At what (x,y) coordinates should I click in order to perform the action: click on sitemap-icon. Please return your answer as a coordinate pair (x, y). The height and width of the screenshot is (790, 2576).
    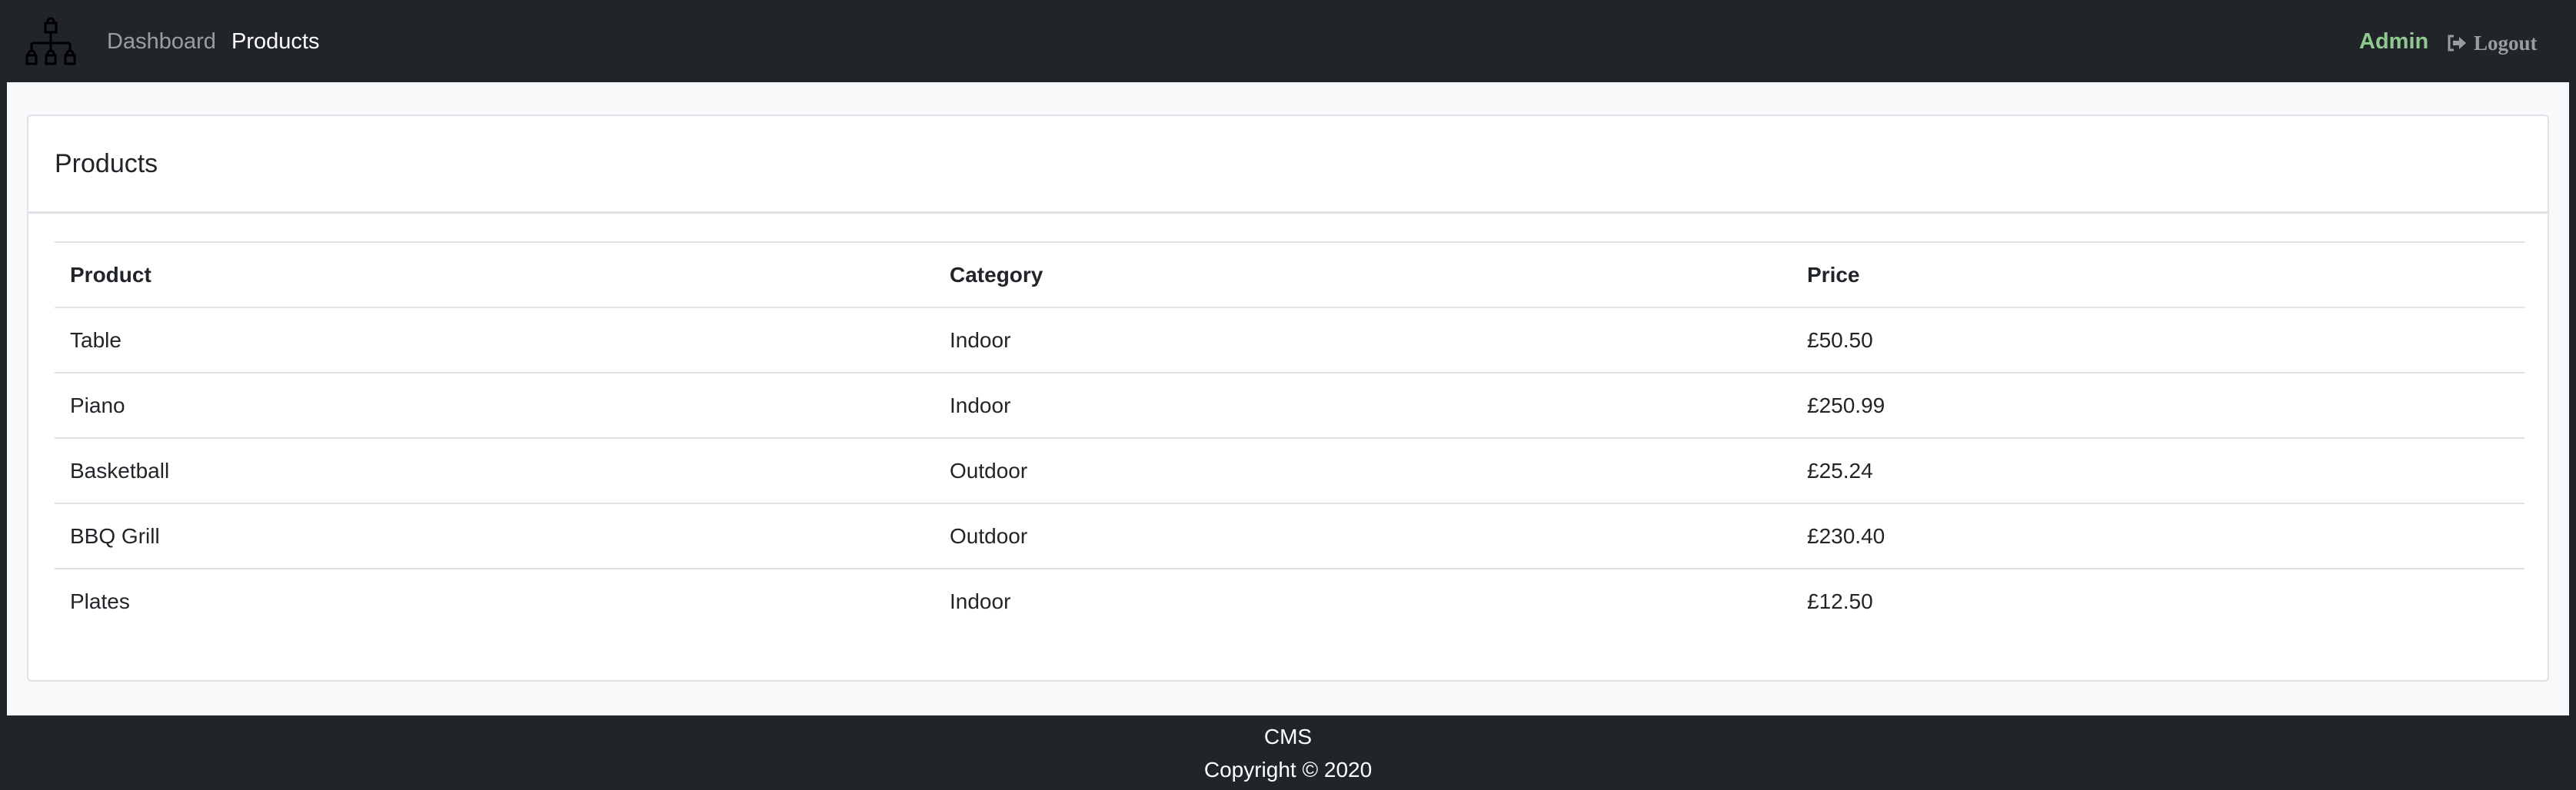
    Looking at the image, I should click on (51, 41).